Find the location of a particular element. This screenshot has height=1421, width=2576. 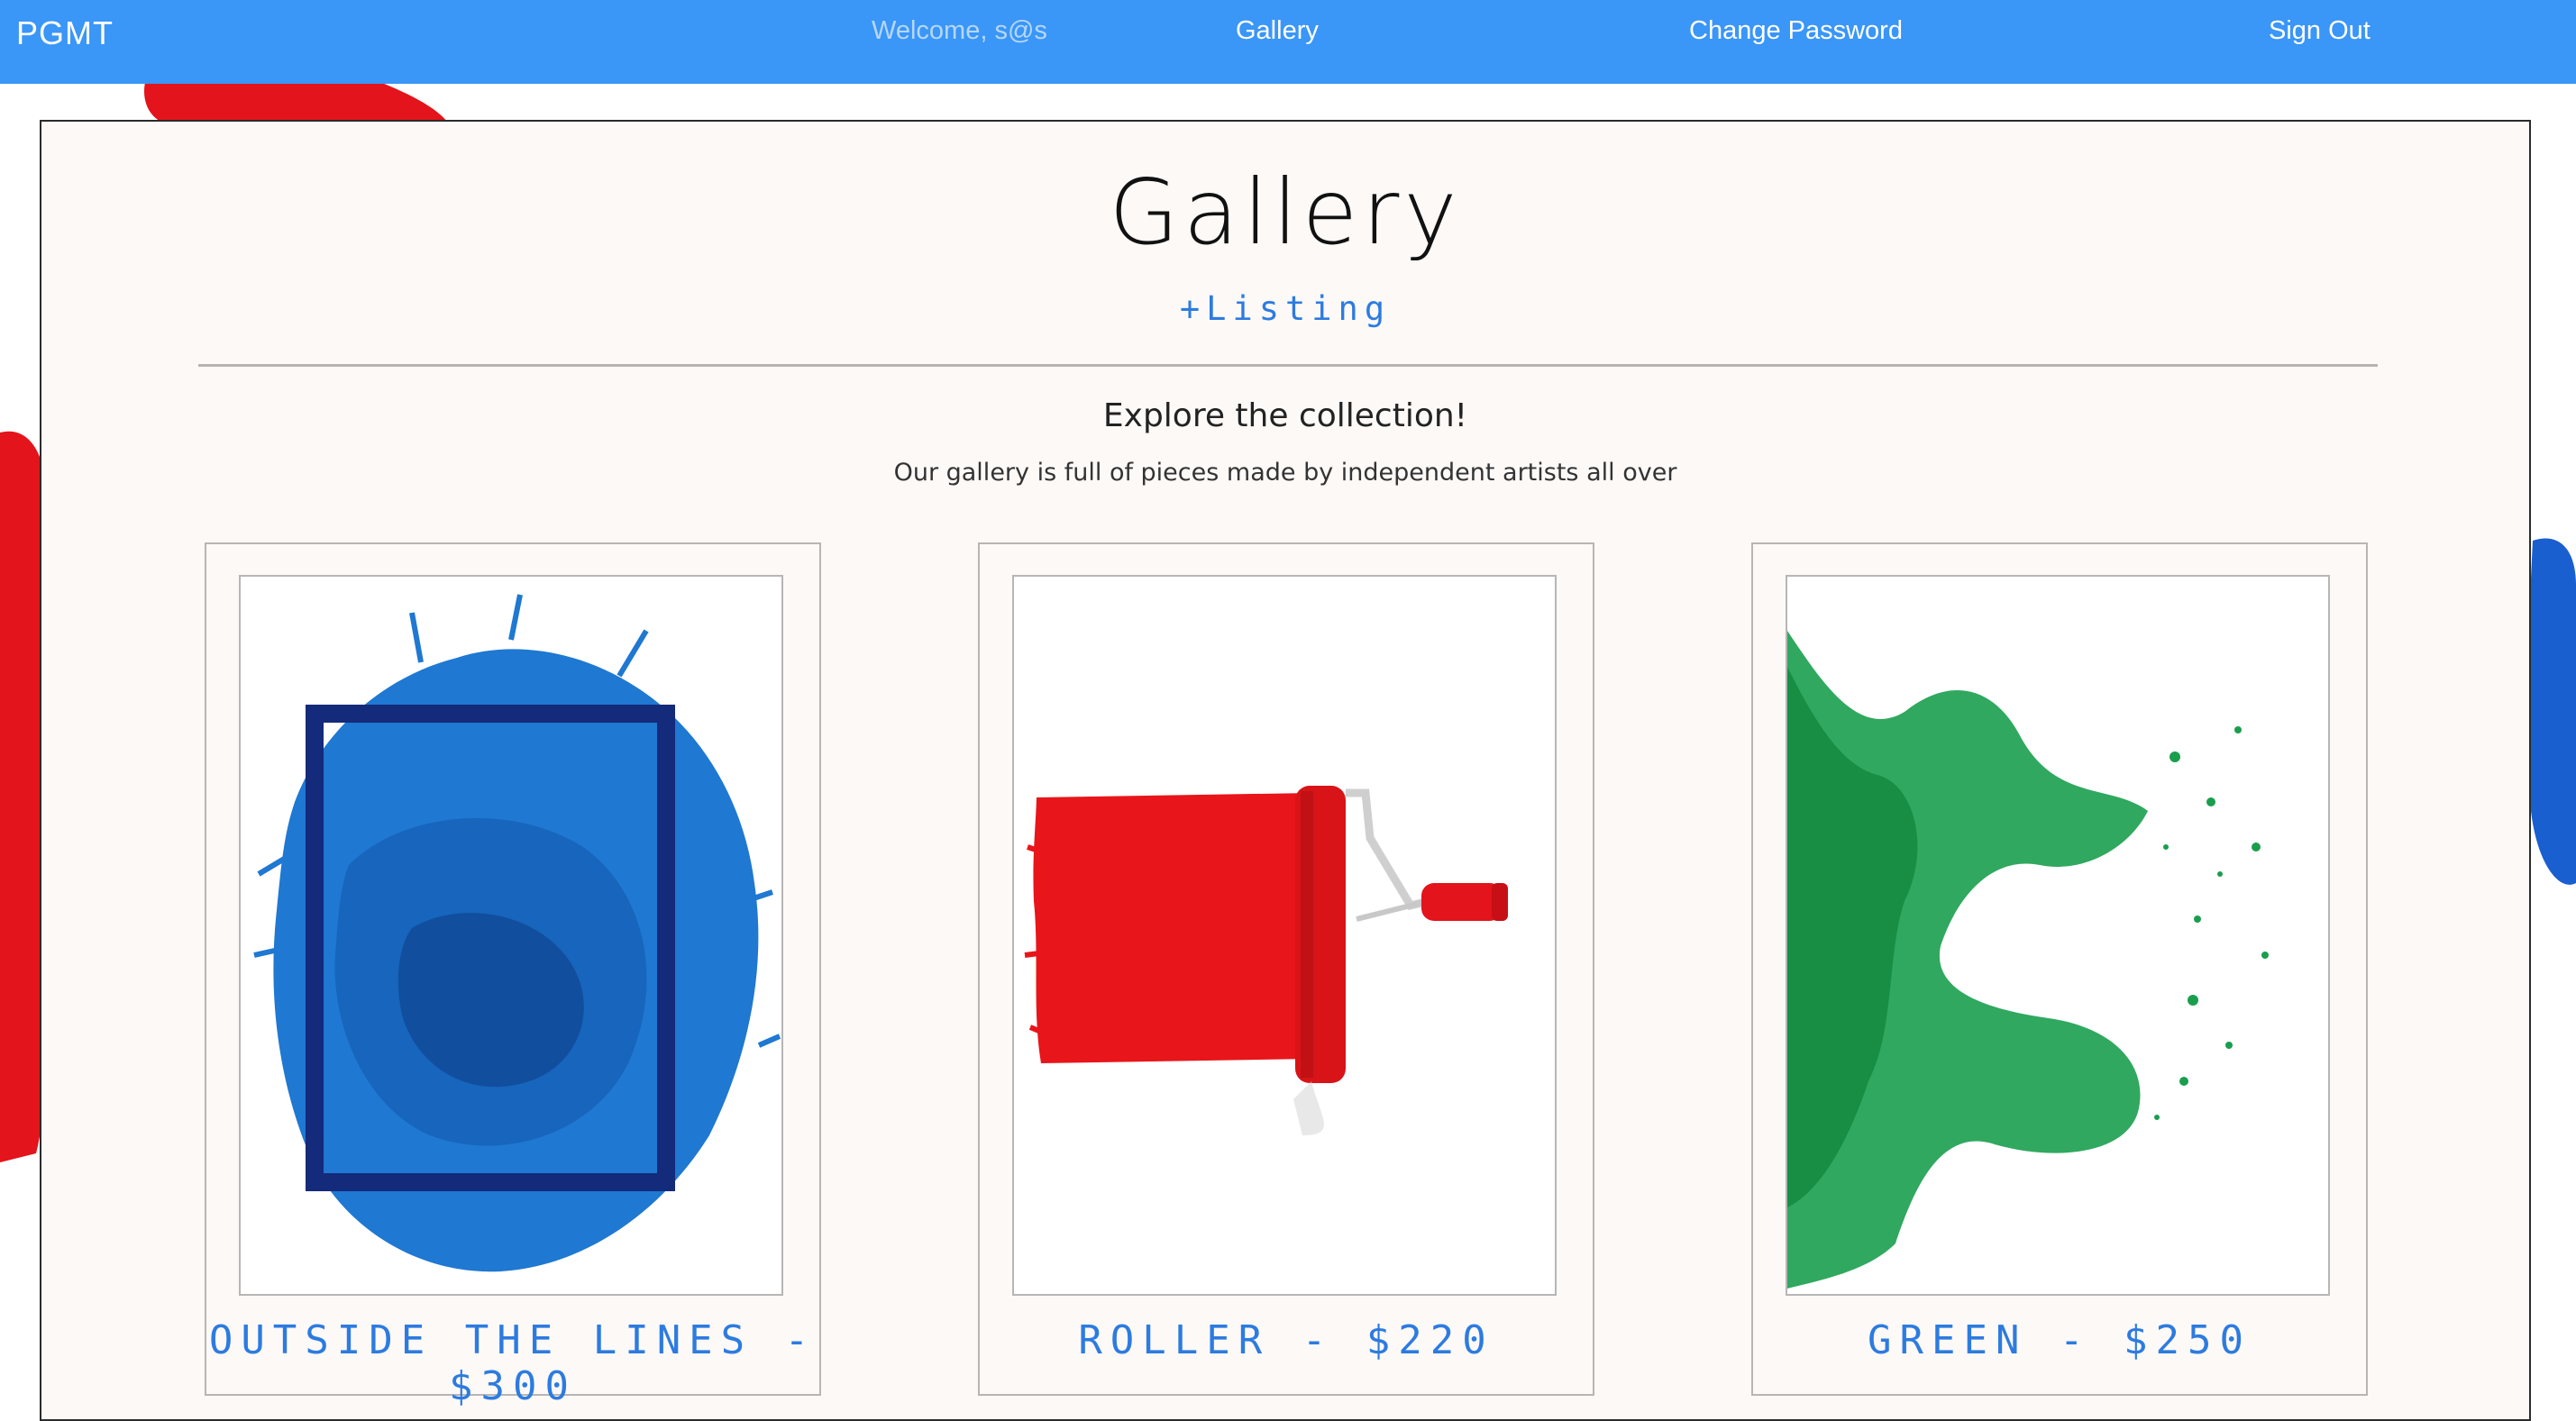

explore-heading: Explore the collection! is located at coordinates (1285, 415).